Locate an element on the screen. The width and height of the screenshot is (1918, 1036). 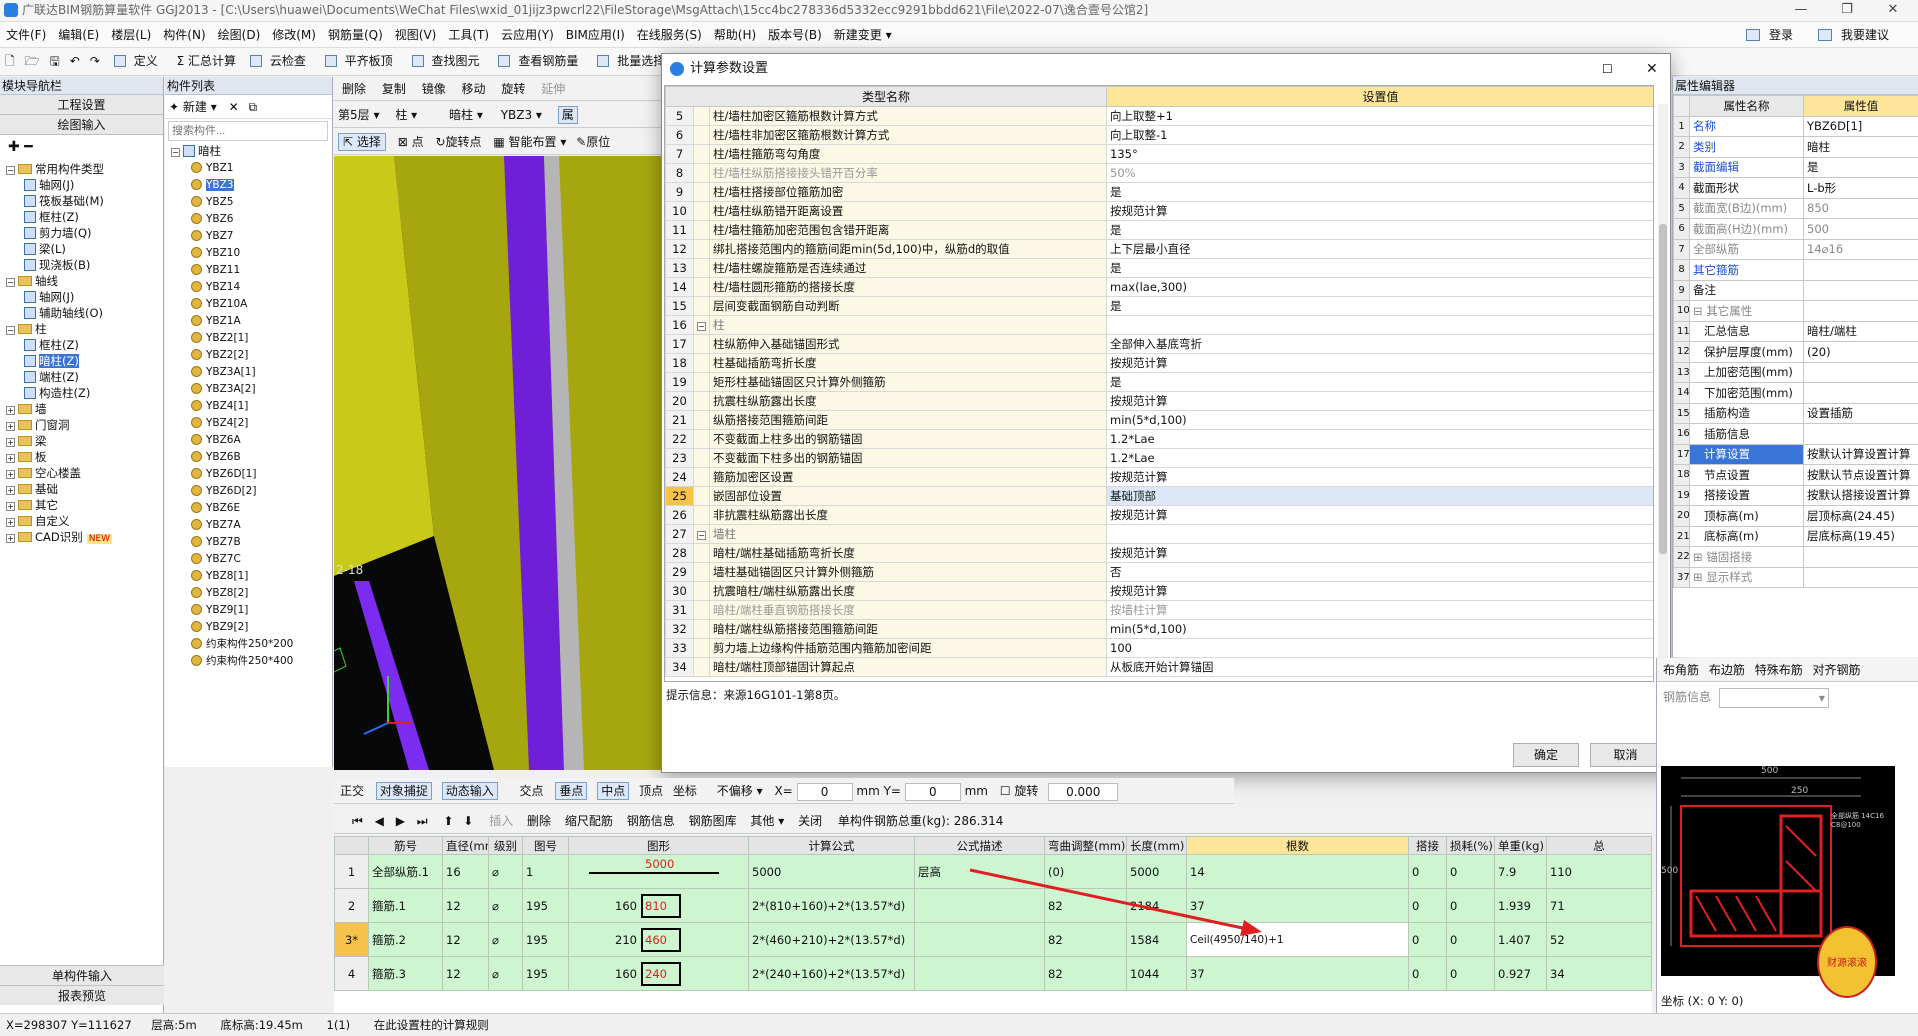
property-row: 14 下加密范围(mm) is located at coordinates (1795, 393).